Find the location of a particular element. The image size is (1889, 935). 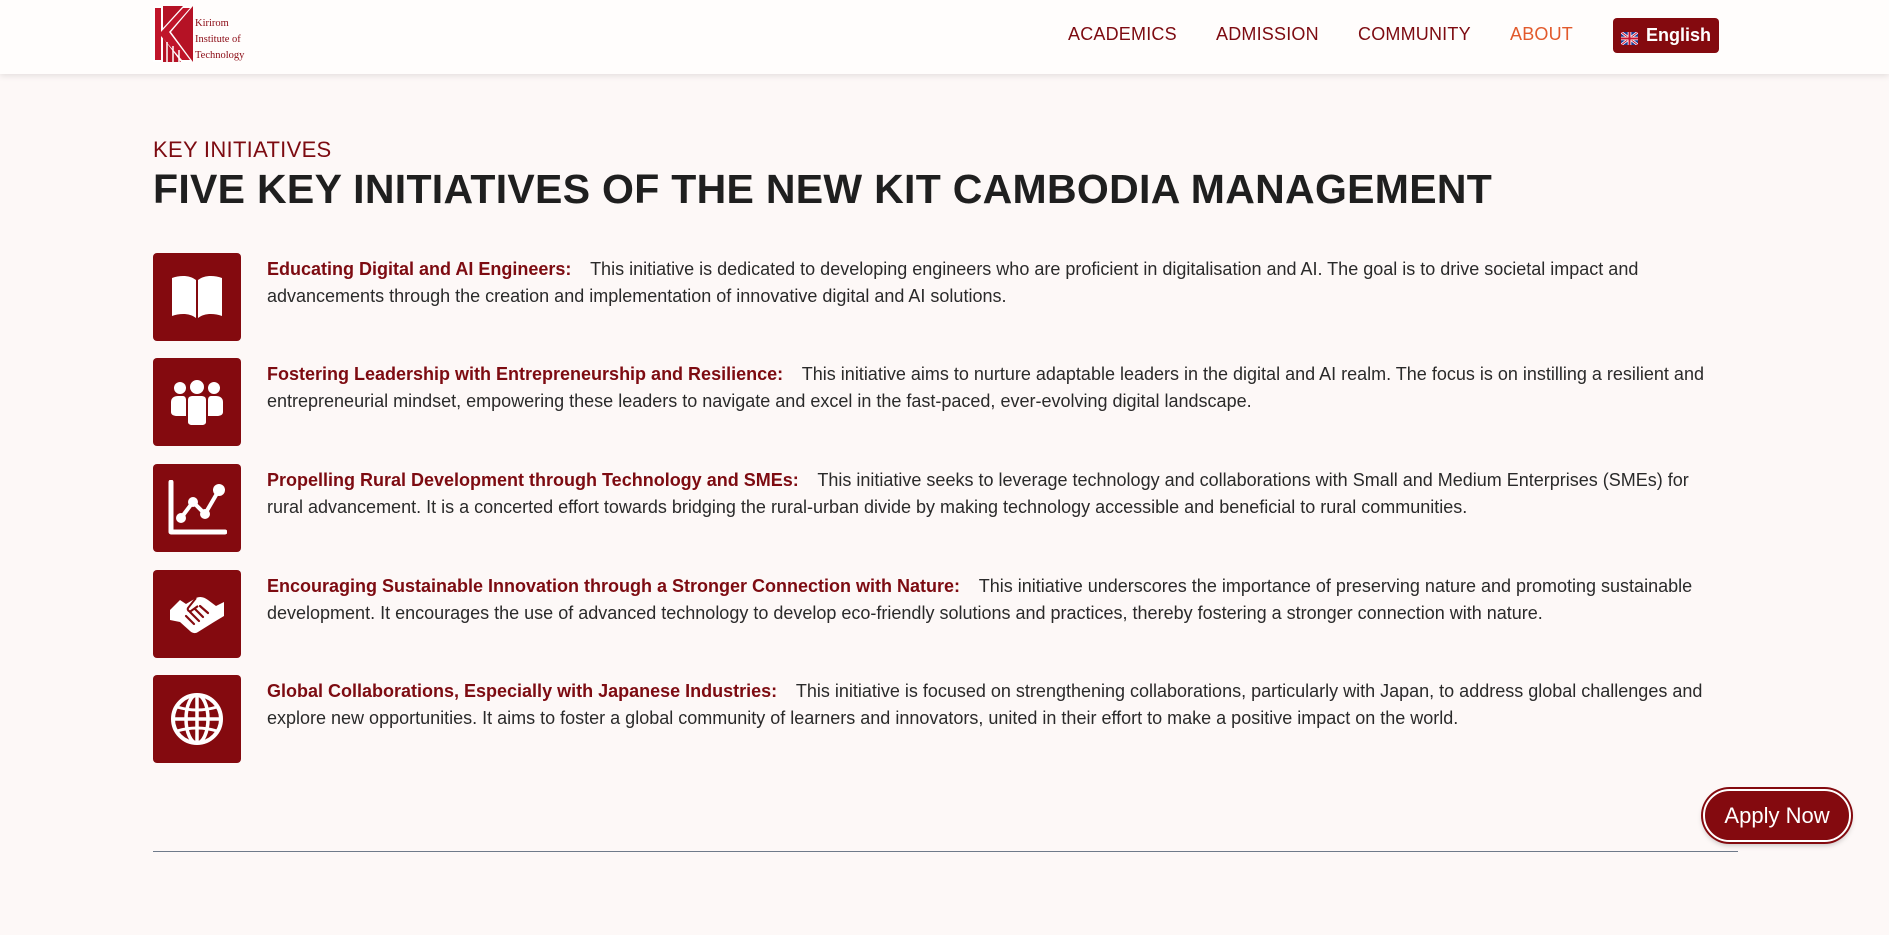

apply-now-button: Apply Now is located at coordinates (1777, 815).